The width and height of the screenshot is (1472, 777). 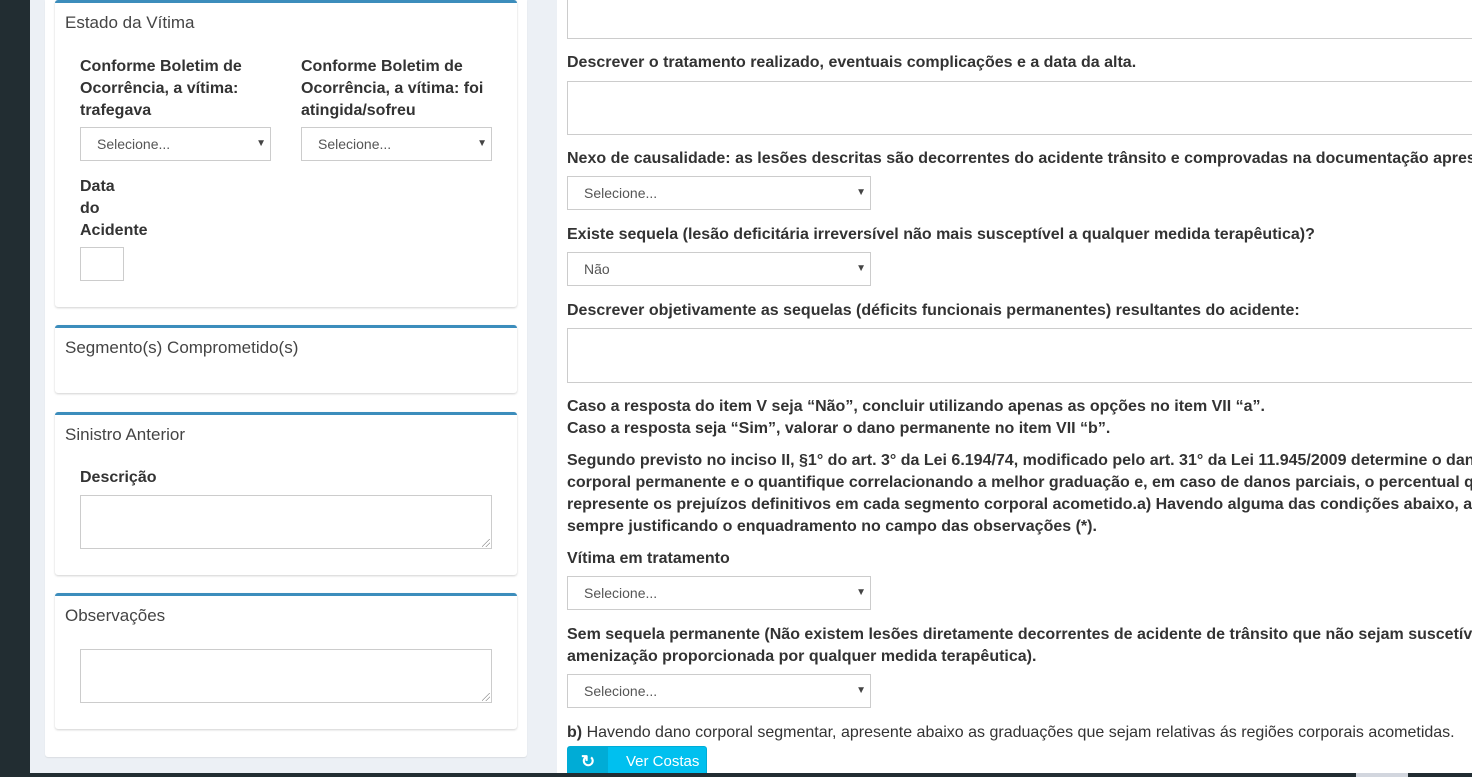 What do you see at coordinates (719, 593) in the screenshot?
I see `vitima-tratamento-select: Selecione... ▼` at bounding box center [719, 593].